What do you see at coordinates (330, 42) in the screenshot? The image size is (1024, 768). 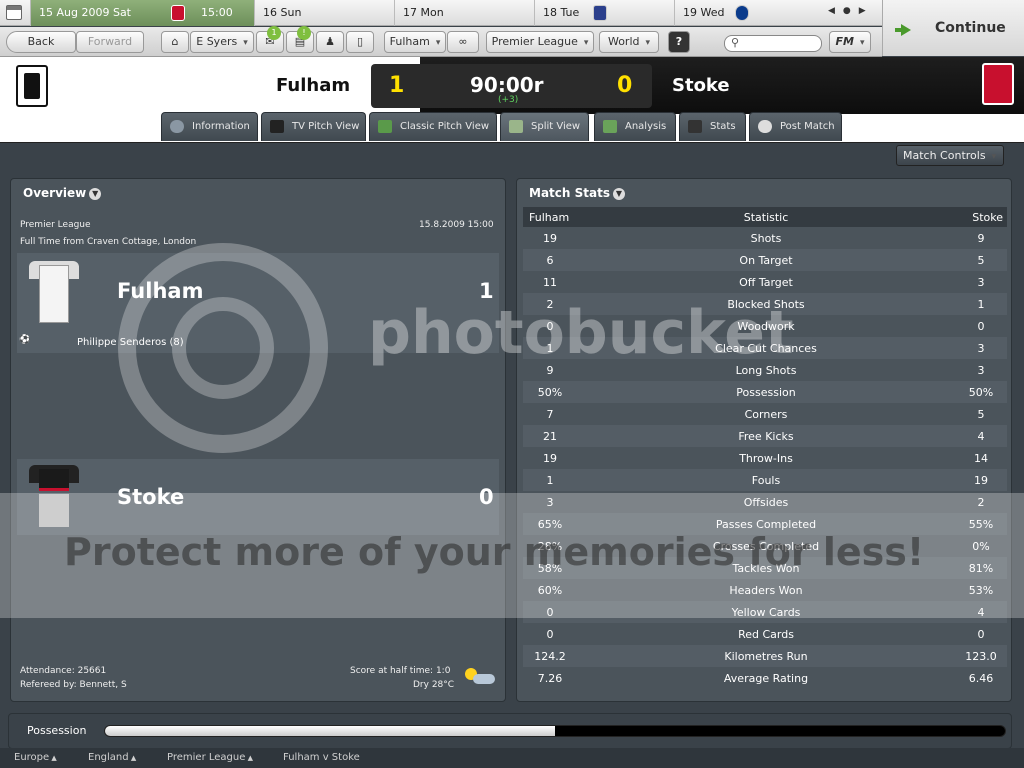 I see `scout-button: ♟` at bounding box center [330, 42].